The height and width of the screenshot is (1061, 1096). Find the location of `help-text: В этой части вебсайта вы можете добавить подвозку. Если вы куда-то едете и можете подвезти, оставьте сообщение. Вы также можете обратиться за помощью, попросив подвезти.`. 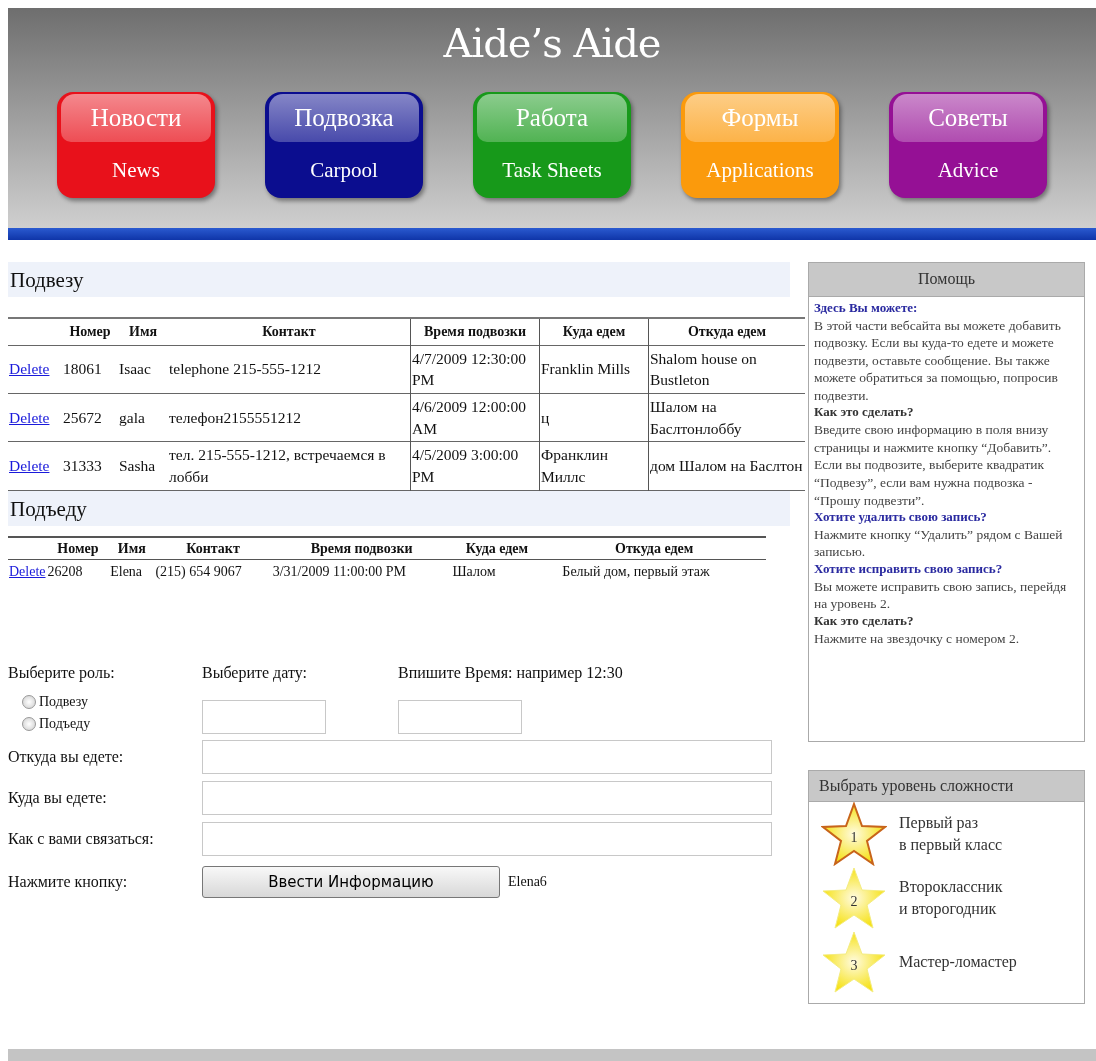

help-text: В этой части вебсайта вы можете добавить подвозку. Если вы куда-то едете и можете подвезти, оставьте сообщение. Вы также можете обратиться за помощью, попросив подвезти. is located at coordinates (938, 360).